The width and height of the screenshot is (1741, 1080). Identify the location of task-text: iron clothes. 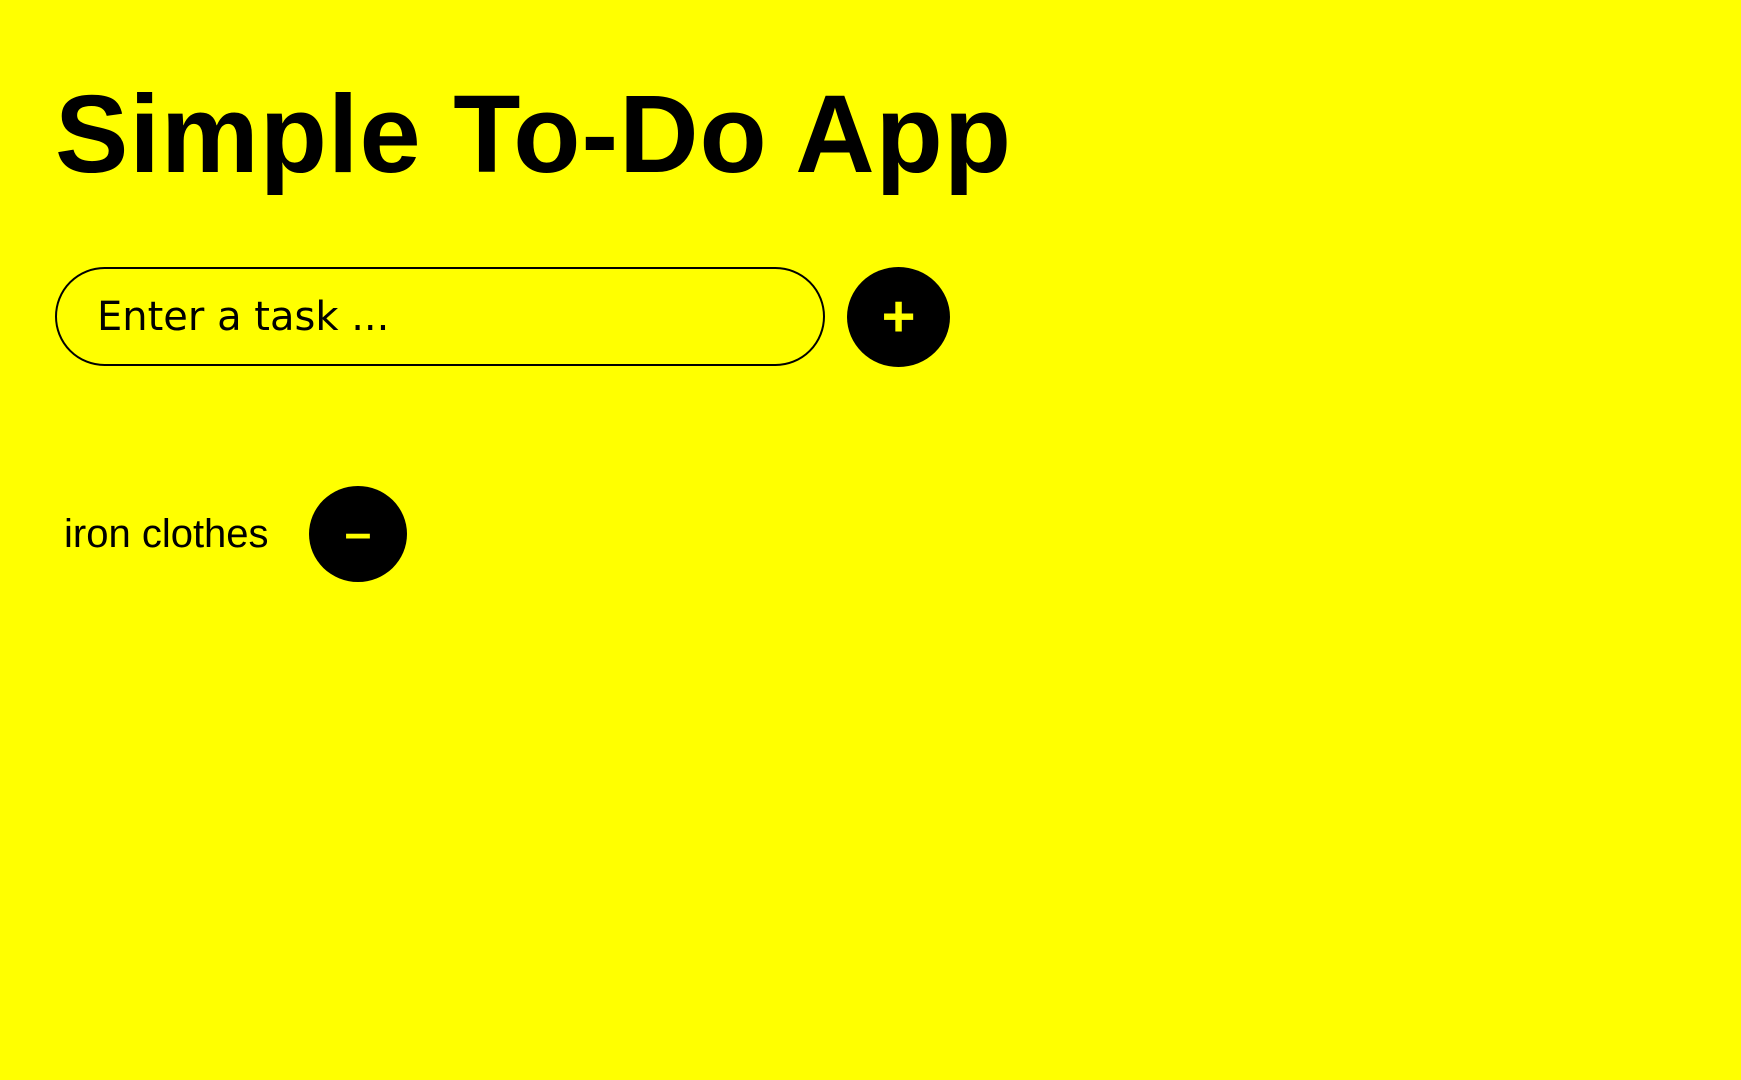
(166, 534).